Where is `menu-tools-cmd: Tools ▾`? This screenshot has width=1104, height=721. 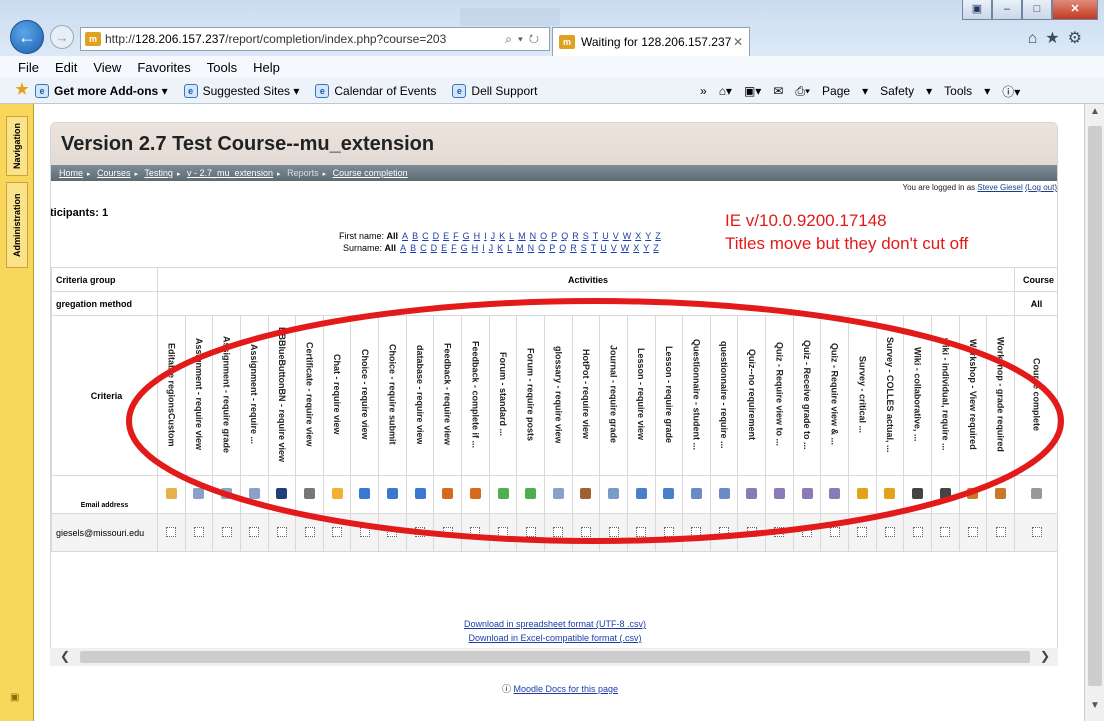 menu-tools-cmd: Tools ▾ is located at coordinates (967, 91).